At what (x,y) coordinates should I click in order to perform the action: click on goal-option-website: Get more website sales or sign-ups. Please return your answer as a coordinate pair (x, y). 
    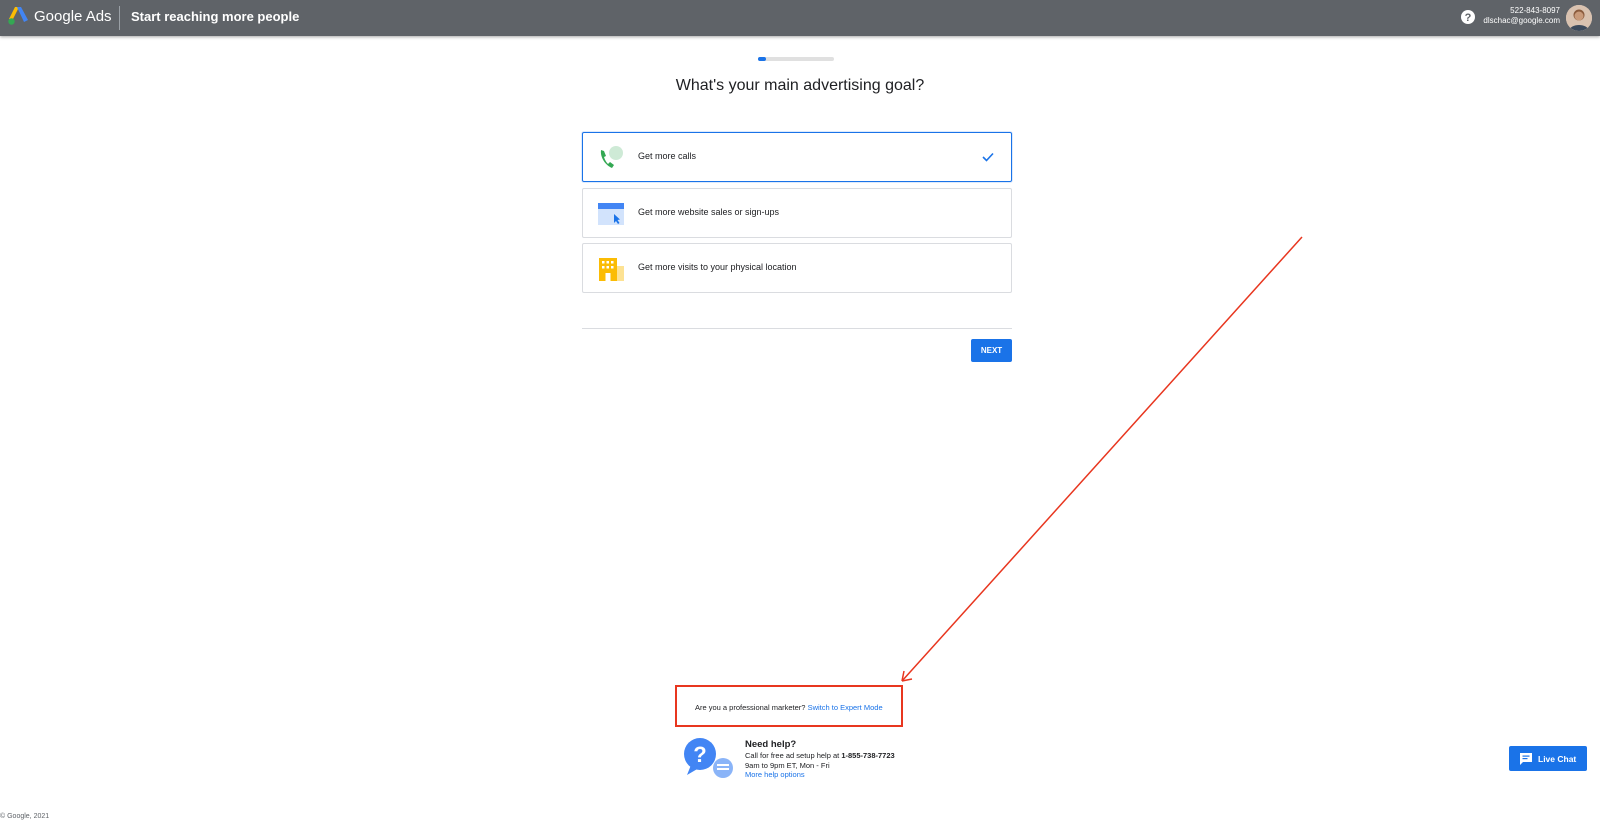
    Looking at the image, I should click on (797, 213).